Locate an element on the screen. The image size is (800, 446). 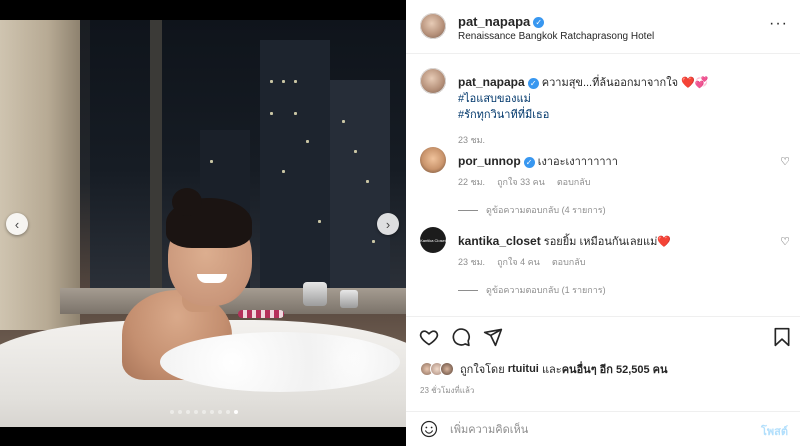
comment-username: por_unnop is located at coordinates (489, 161).